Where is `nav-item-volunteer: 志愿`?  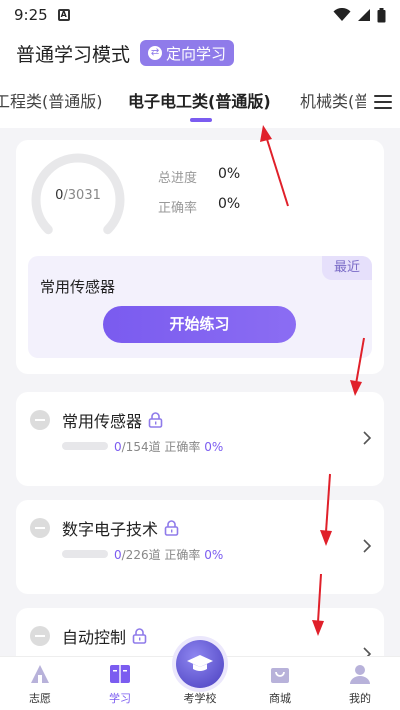
nav-item-volunteer: 志愿 is located at coordinates (40, 684).